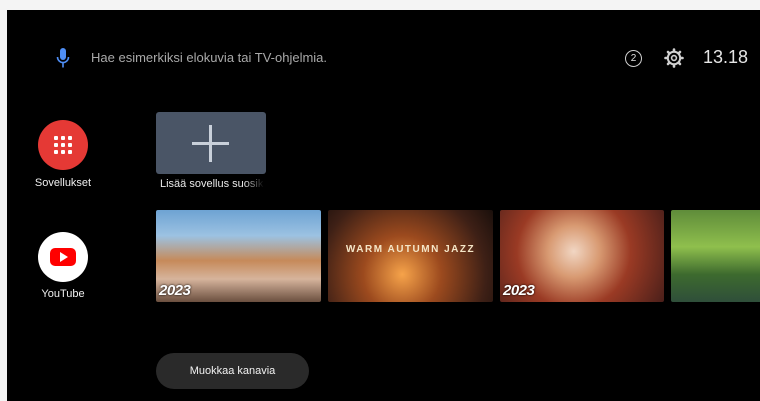  I want to click on youtube-play-icon, so click(63, 257).